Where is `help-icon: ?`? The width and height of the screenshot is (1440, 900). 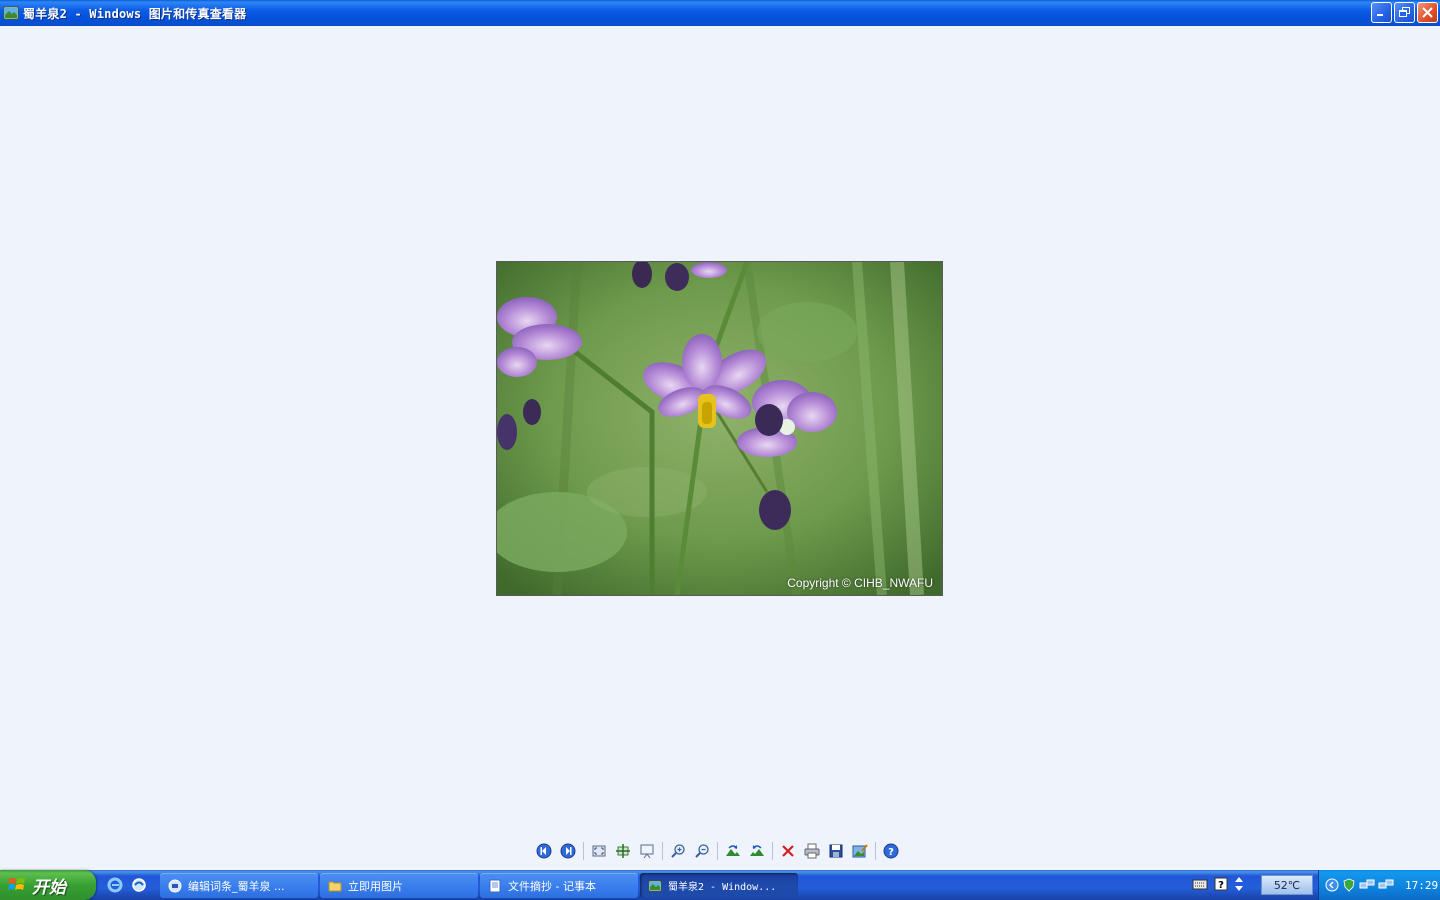 help-icon: ? is located at coordinates (891, 851).